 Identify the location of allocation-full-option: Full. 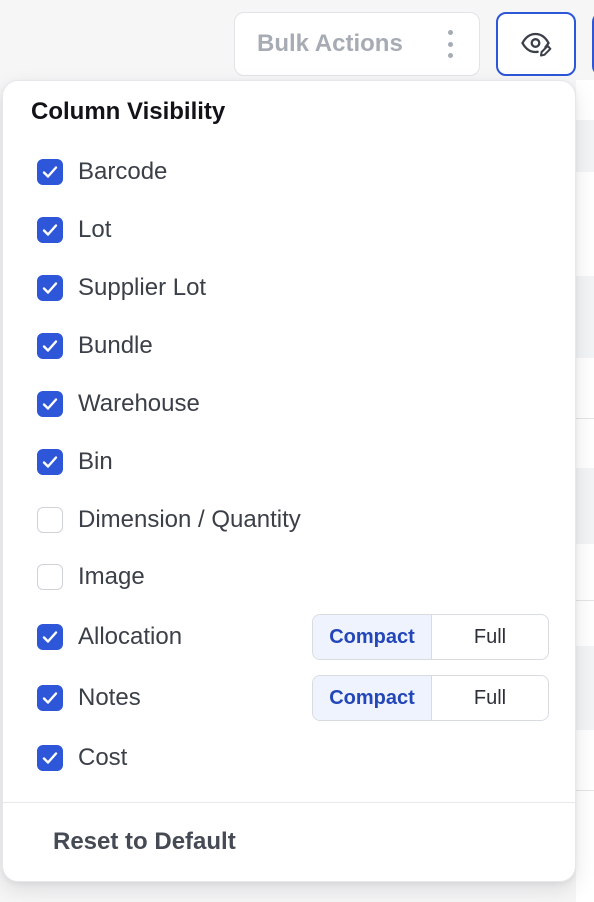
(490, 637).